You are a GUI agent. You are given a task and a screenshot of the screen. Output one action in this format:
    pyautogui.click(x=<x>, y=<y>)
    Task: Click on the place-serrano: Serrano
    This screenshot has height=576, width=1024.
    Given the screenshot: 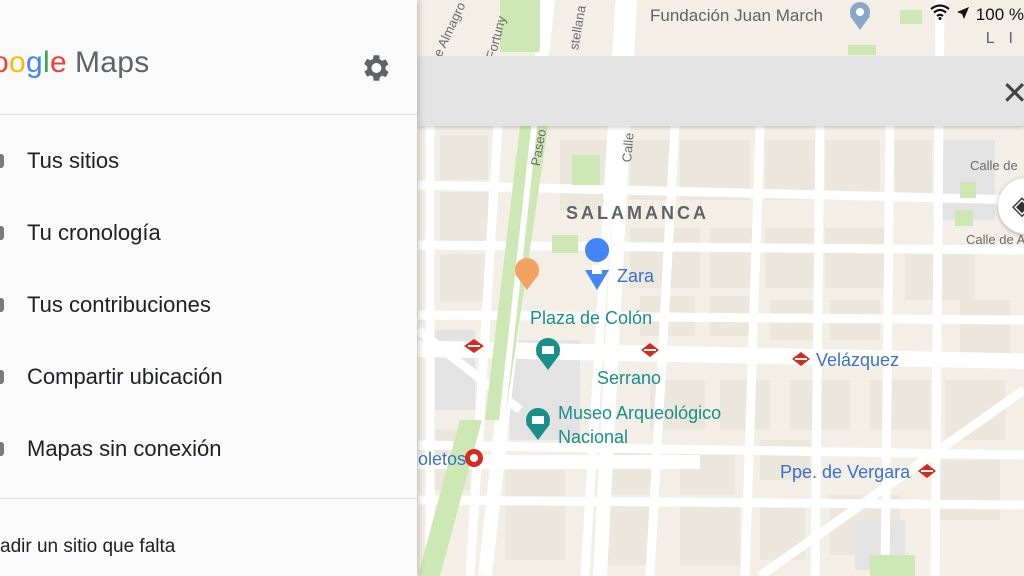 What is the action you would take?
    pyautogui.click(x=629, y=378)
    